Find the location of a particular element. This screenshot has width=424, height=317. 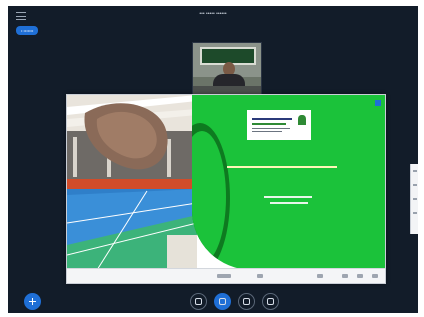

microphone-icon is located at coordinates (222, 301).